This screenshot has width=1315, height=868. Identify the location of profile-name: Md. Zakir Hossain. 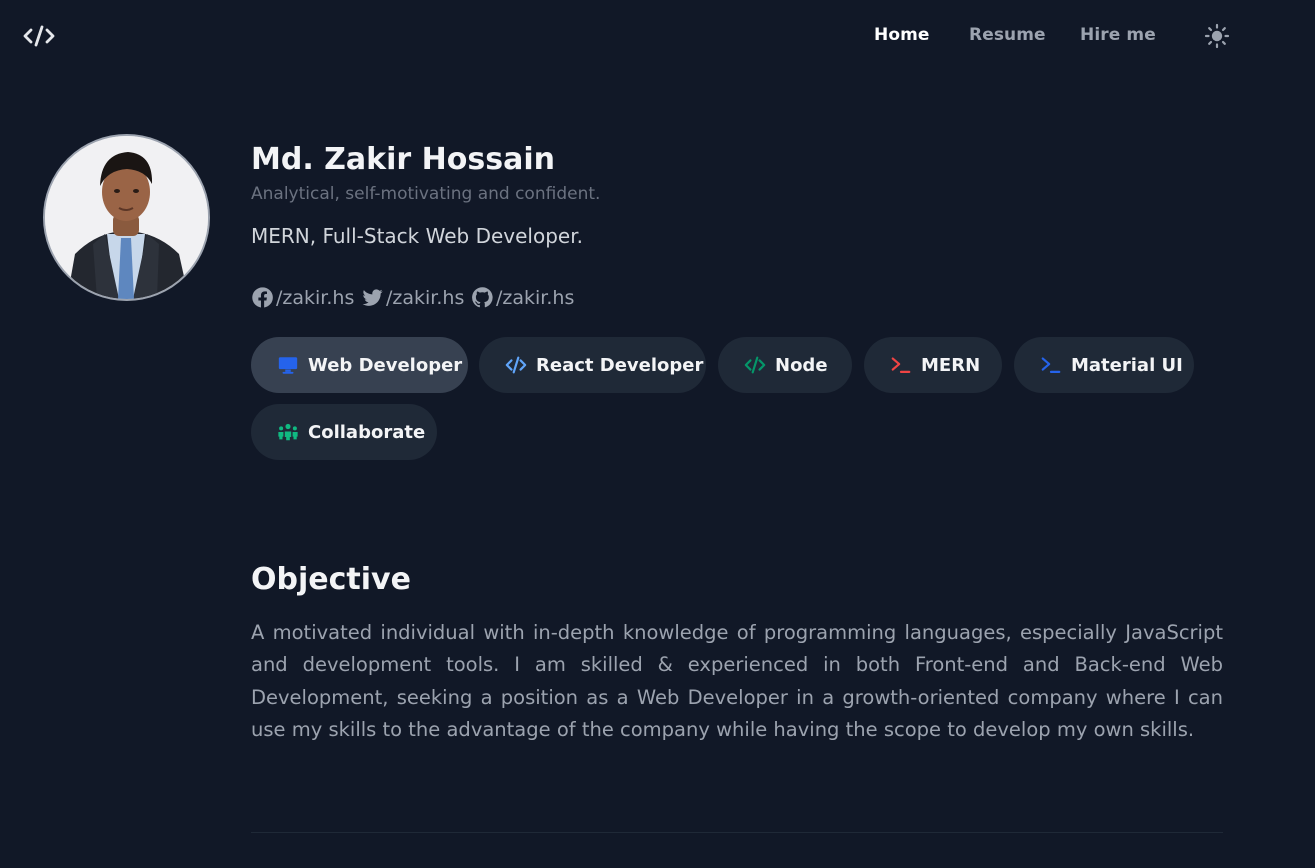
(403, 159).